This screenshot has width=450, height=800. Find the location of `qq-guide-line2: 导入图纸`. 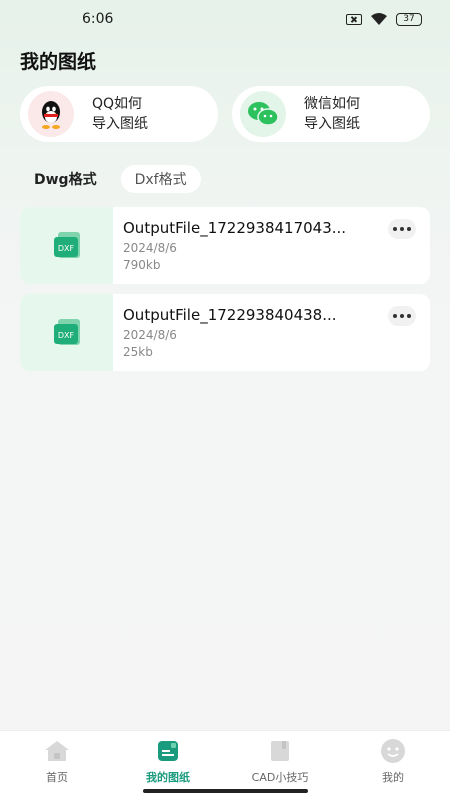

qq-guide-line2: 导入图纸 is located at coordinates (120, 124).